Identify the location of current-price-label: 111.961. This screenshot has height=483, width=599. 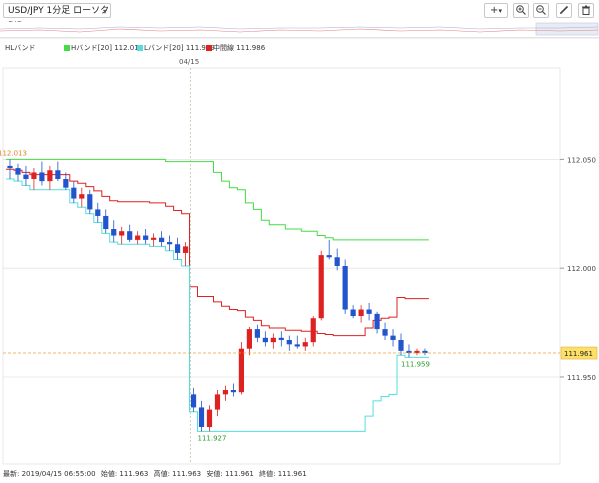
(578, 354).